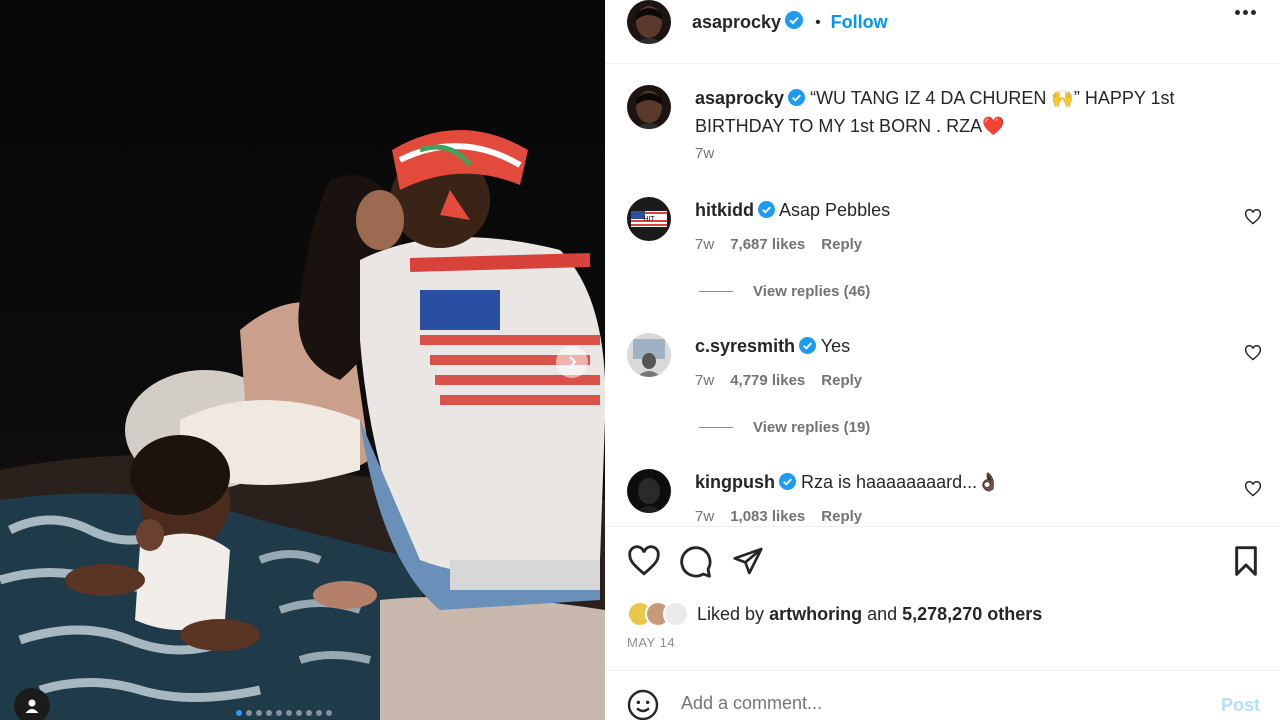 This screenshot has width=1280, height=720. I want to click on user-tags-button, so click(32, 704).